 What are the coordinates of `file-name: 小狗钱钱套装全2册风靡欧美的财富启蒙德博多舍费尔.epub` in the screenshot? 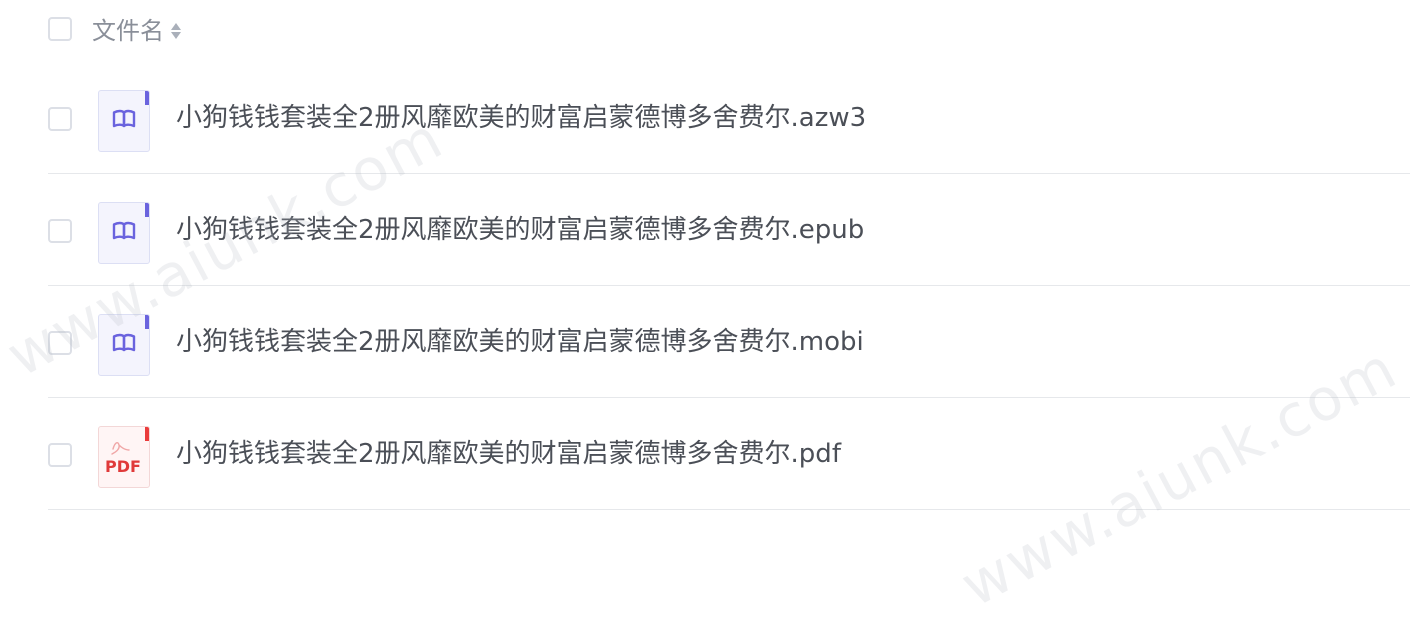 It's located at (520, 230).